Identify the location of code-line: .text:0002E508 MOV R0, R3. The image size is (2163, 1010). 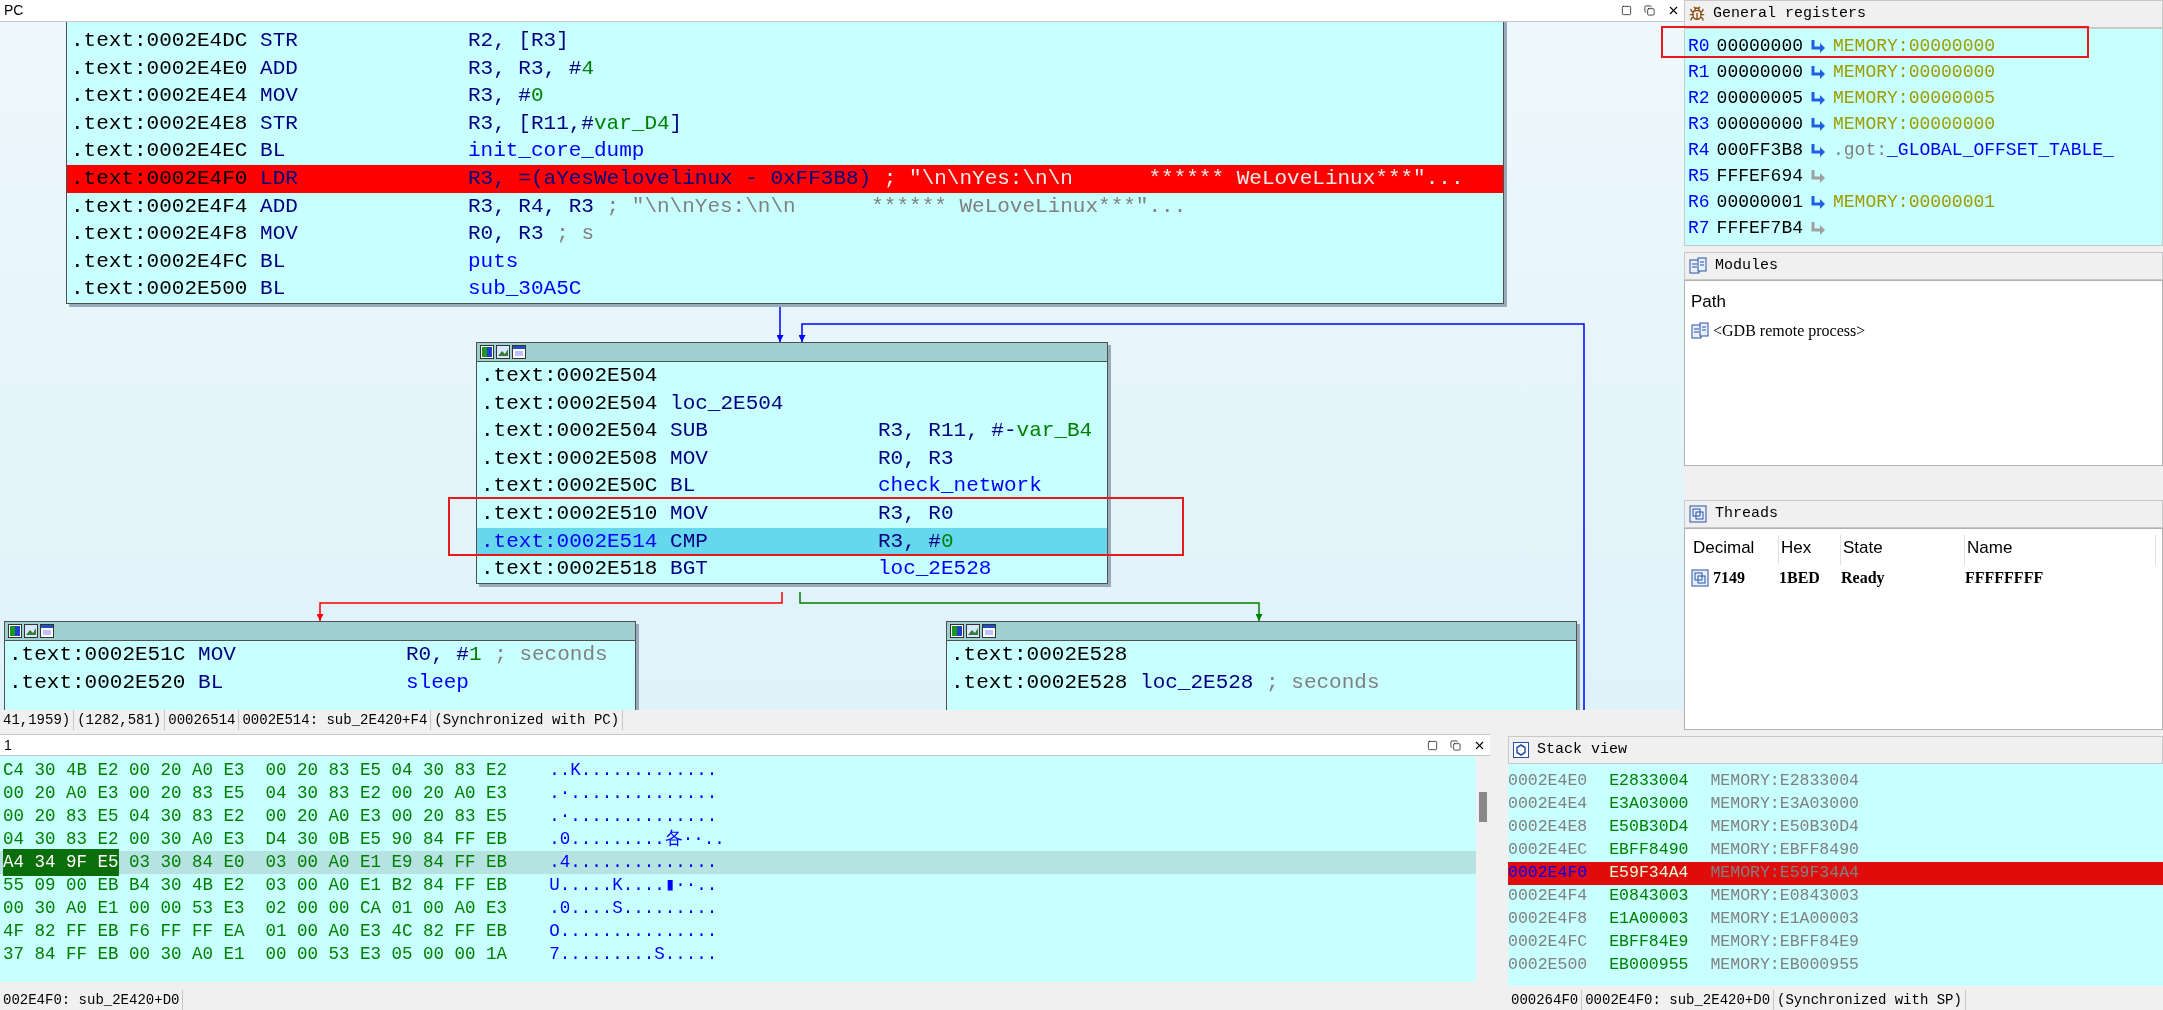
(717, 458).